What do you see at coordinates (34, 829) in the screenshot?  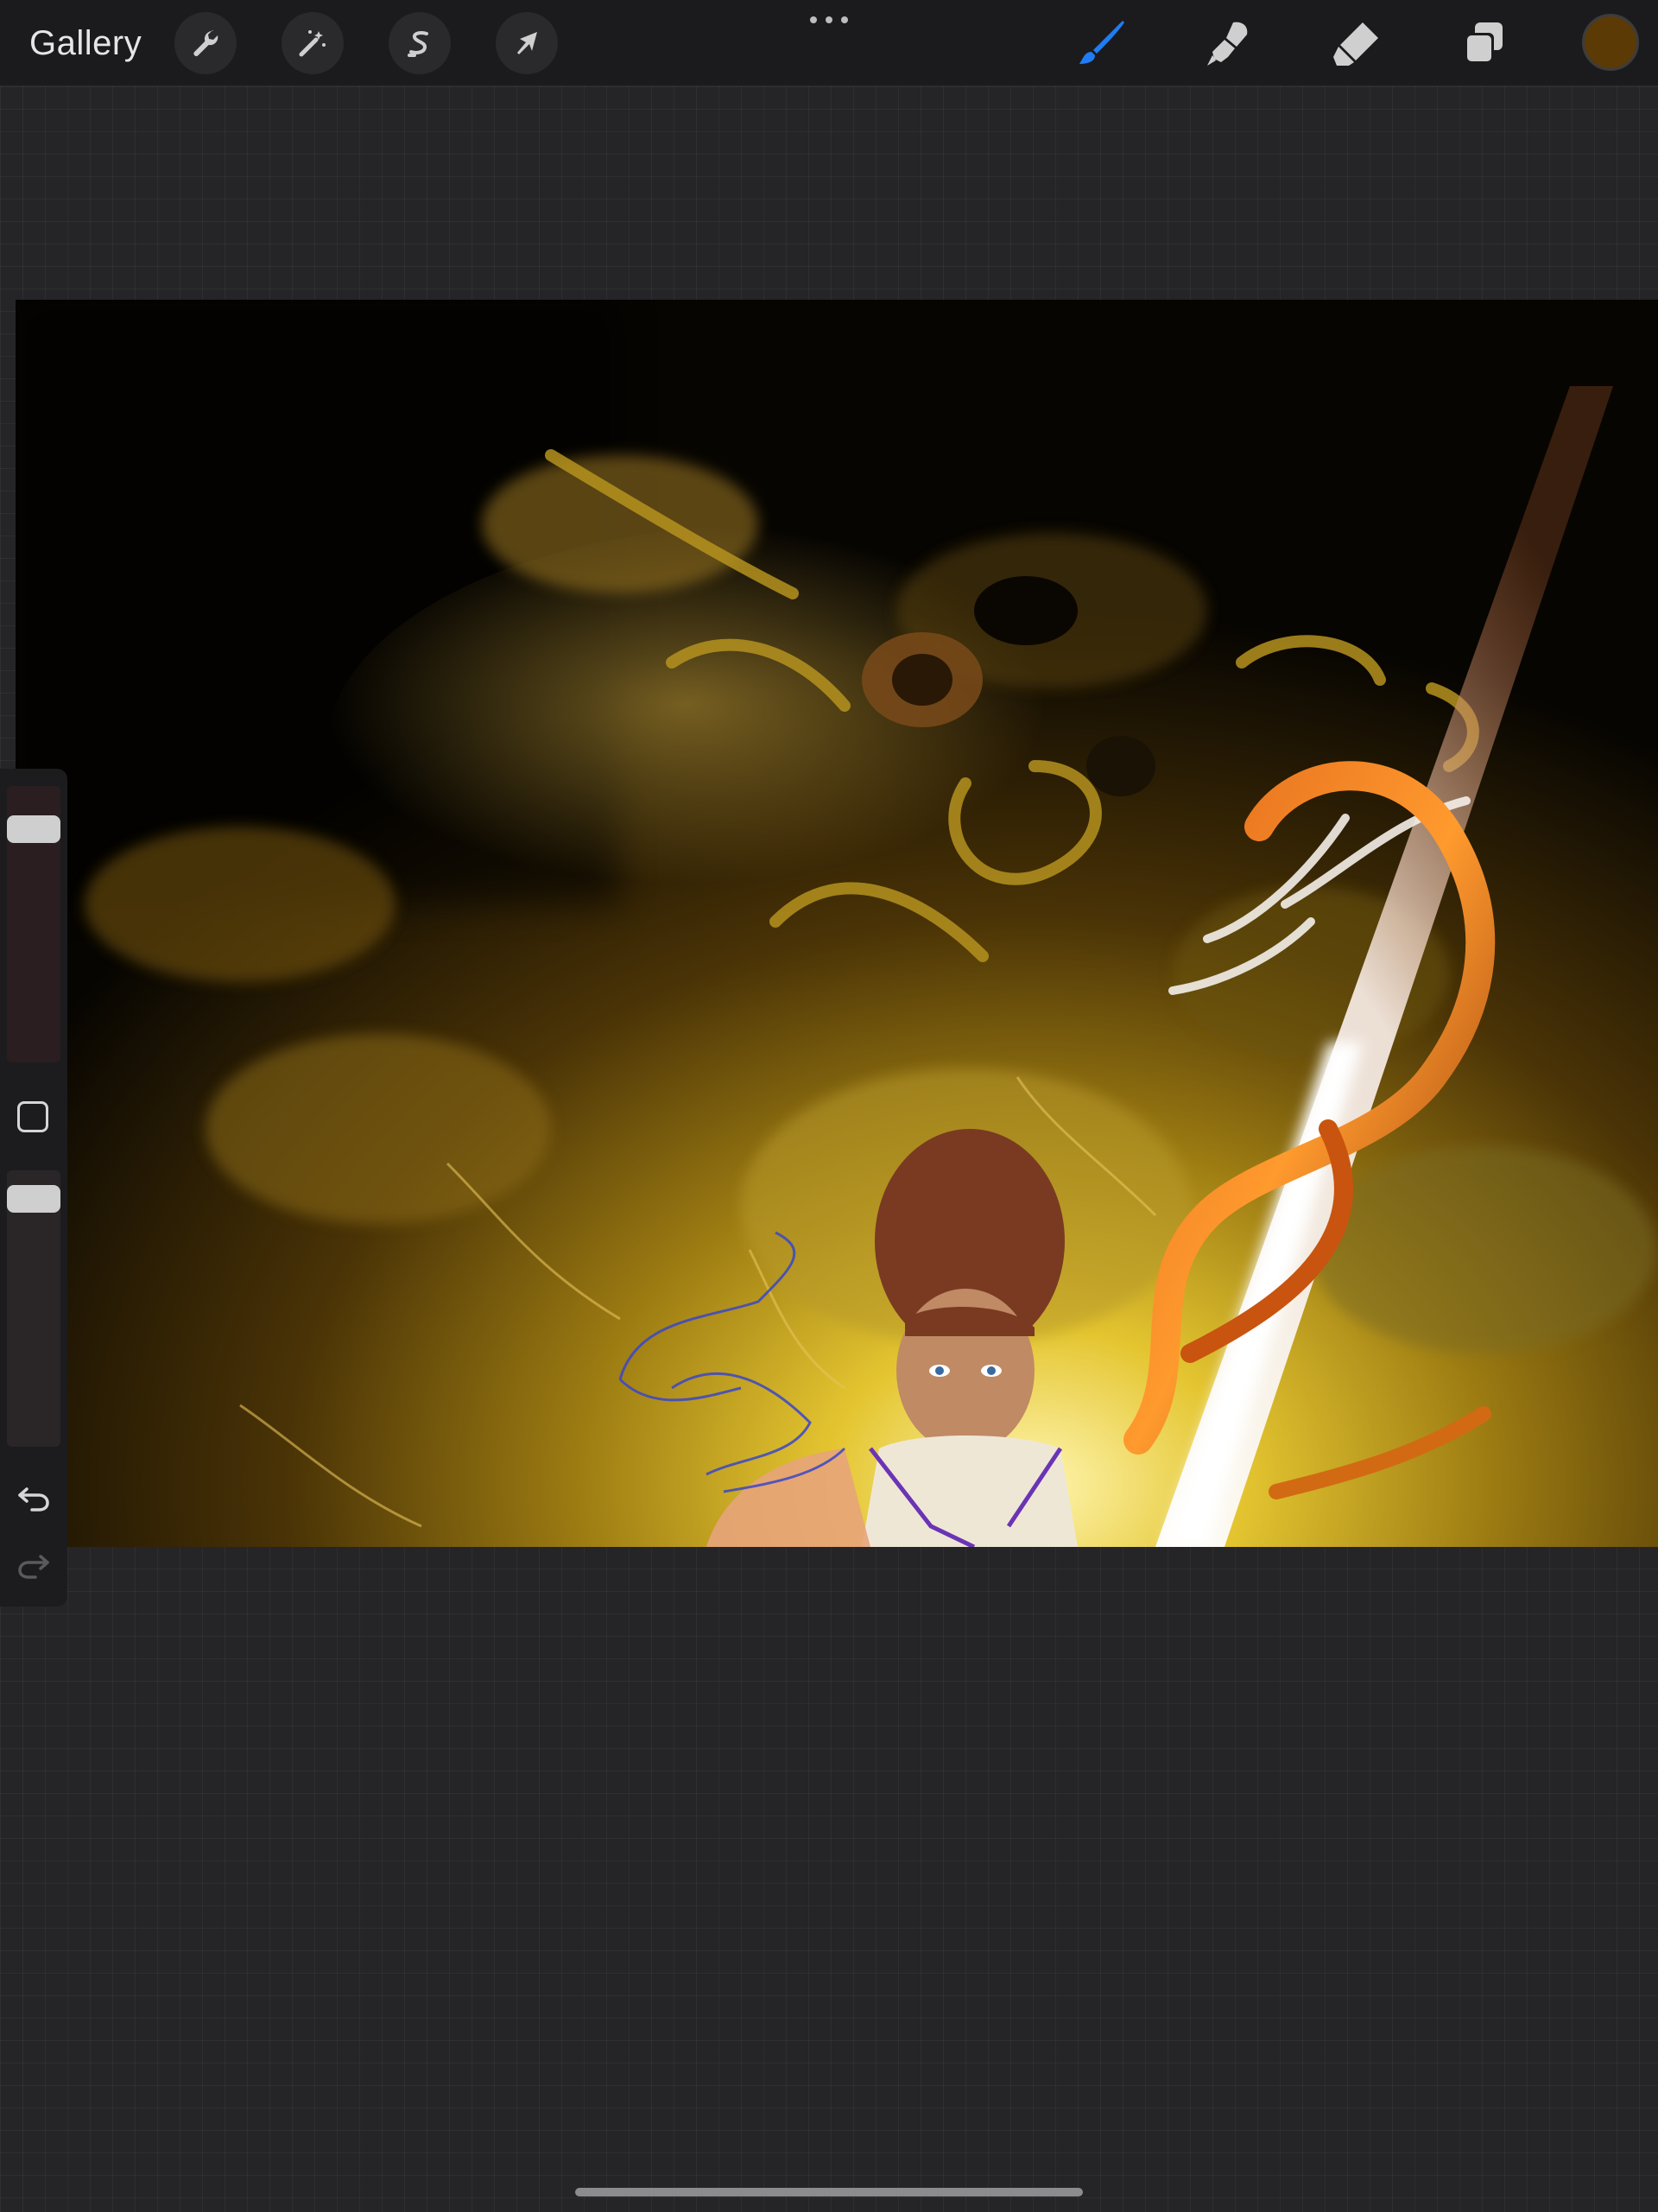 I see `brush-size-knob` at bounding box center [34, 829].